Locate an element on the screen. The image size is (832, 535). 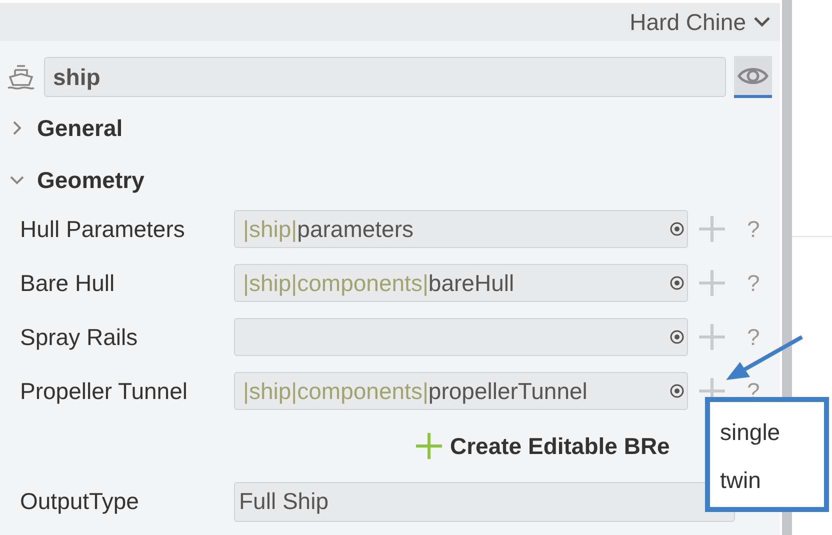
section-header: Geometry is located at coordinates (390, 180).